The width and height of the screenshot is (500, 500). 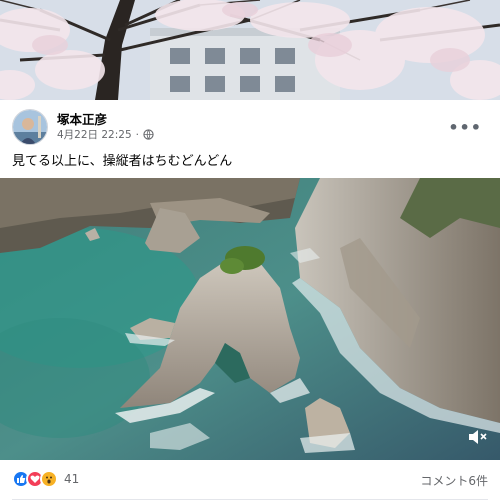 What do you see at coordinates (71, 479) in the screenshot?
I see `reaction-count: 41` at bounding box center [71, 479].